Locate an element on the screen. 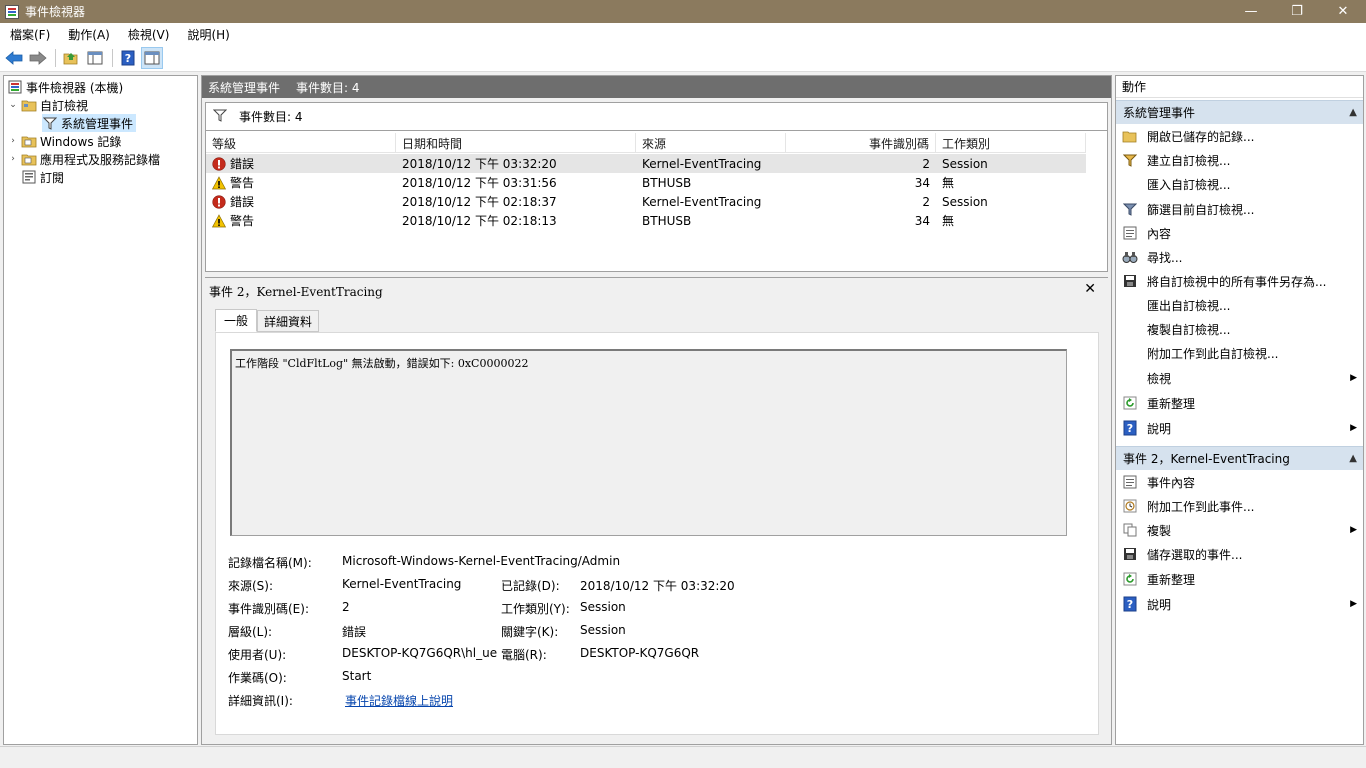 This screenshot has height=768, width=1366. menu-view: 檢視(V) is located at coordinates (148, 34).